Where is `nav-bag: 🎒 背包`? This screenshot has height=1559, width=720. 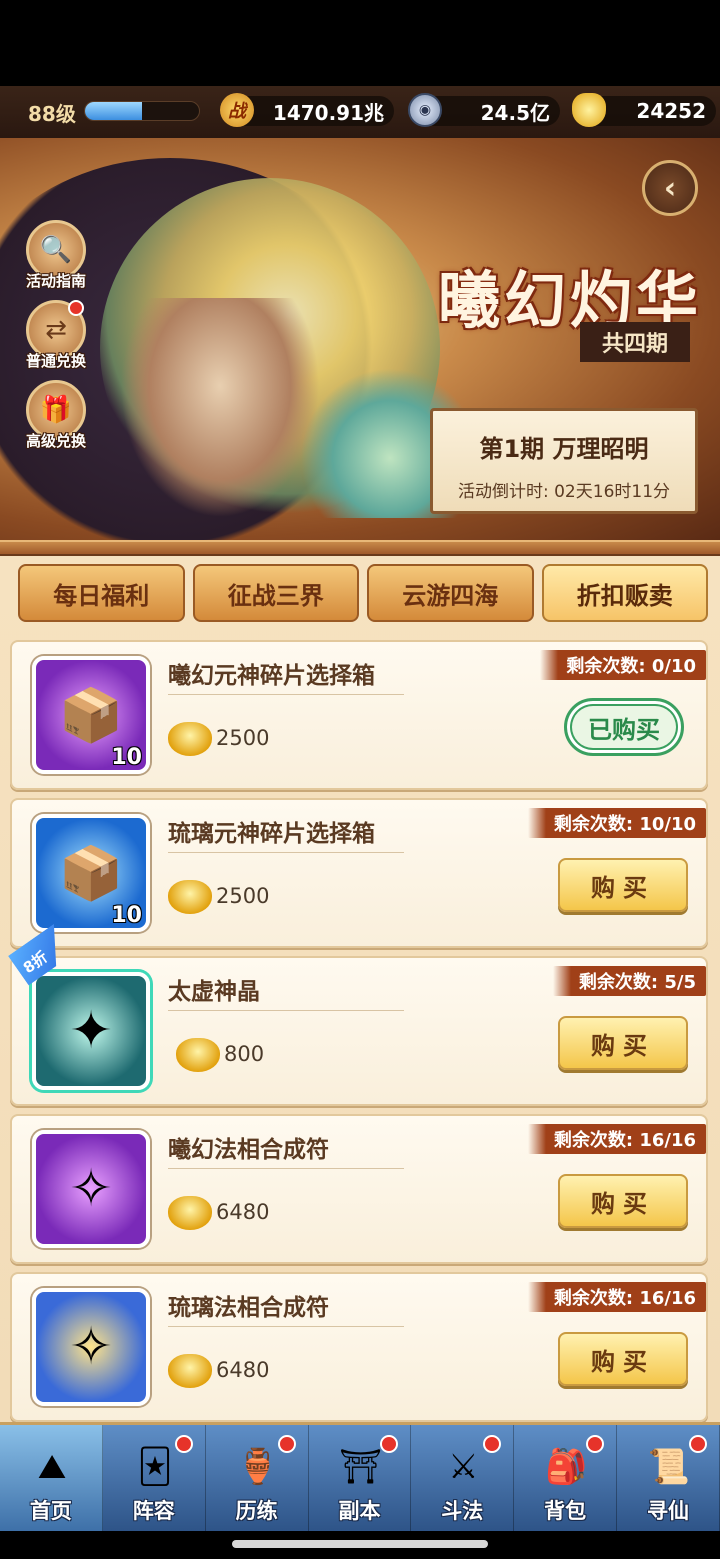
nav-bag: 🎒 背包 is located at coordinates (566, 1478).